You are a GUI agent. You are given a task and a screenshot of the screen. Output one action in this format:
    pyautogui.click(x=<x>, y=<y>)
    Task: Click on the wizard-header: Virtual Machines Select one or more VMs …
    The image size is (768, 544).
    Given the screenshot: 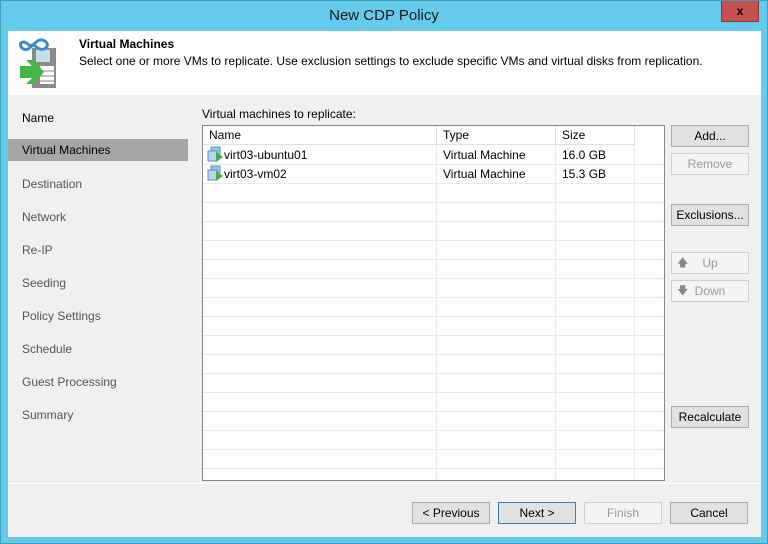 What is the action you would take?
    pyautogui.click(x=384, y=63)
    